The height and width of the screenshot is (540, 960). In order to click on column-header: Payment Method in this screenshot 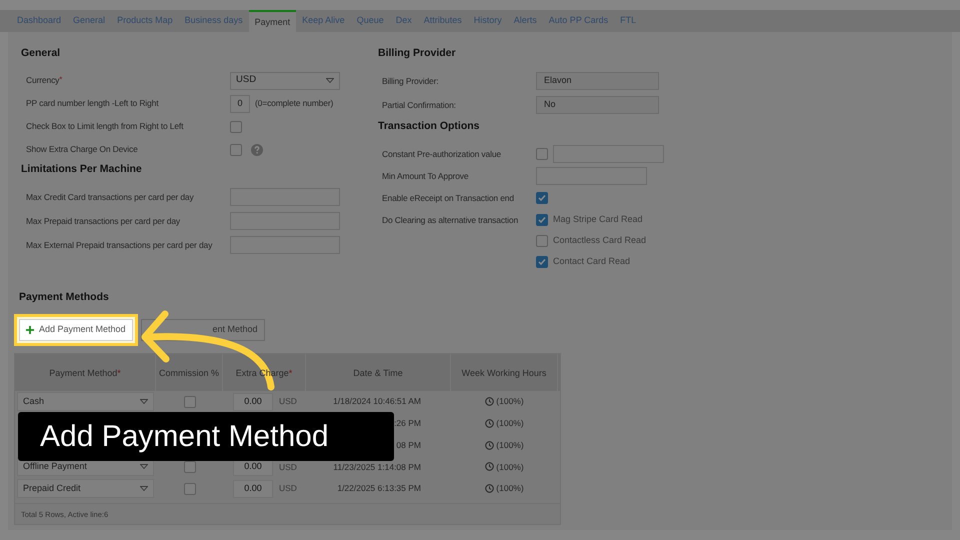, I will do `click(83, 372)`.